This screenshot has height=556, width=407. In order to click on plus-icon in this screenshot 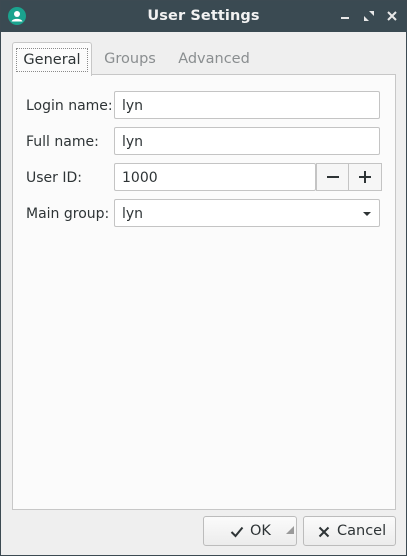, I will do `click(365, 177)`.